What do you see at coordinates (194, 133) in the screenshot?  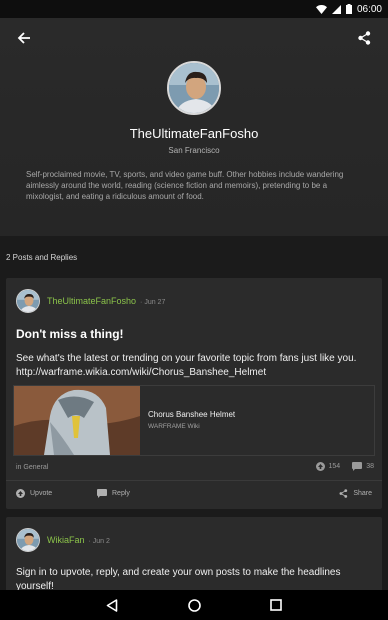 I see `profile-username: TheUltimateFanFosho` at bounding box center [194, 133].